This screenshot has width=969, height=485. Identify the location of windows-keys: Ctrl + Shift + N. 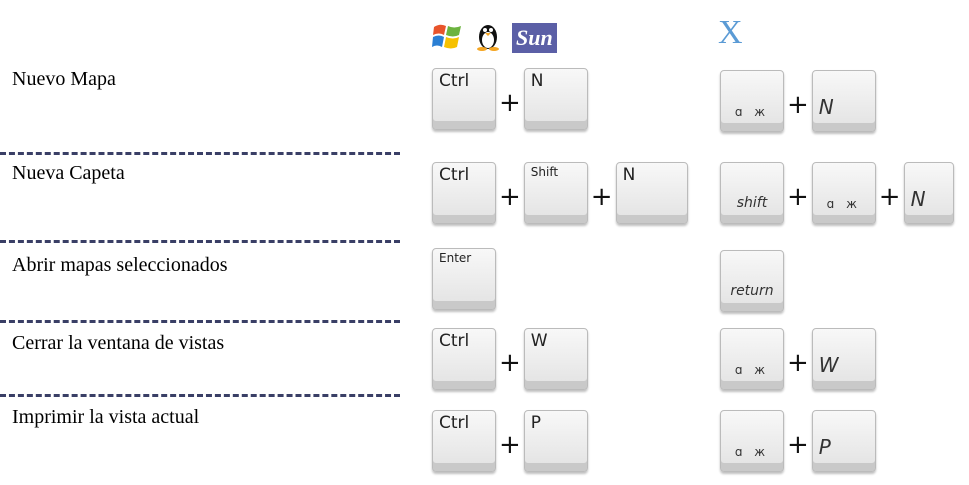
(560, 193).